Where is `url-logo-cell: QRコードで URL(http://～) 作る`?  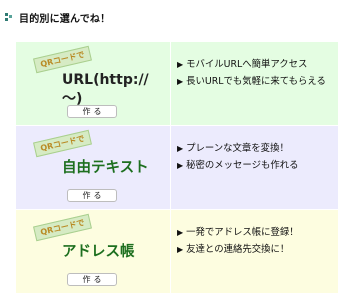
url-logo-cell: QRコードで URL(http://～) 作る is located at coordinates (93, 83).